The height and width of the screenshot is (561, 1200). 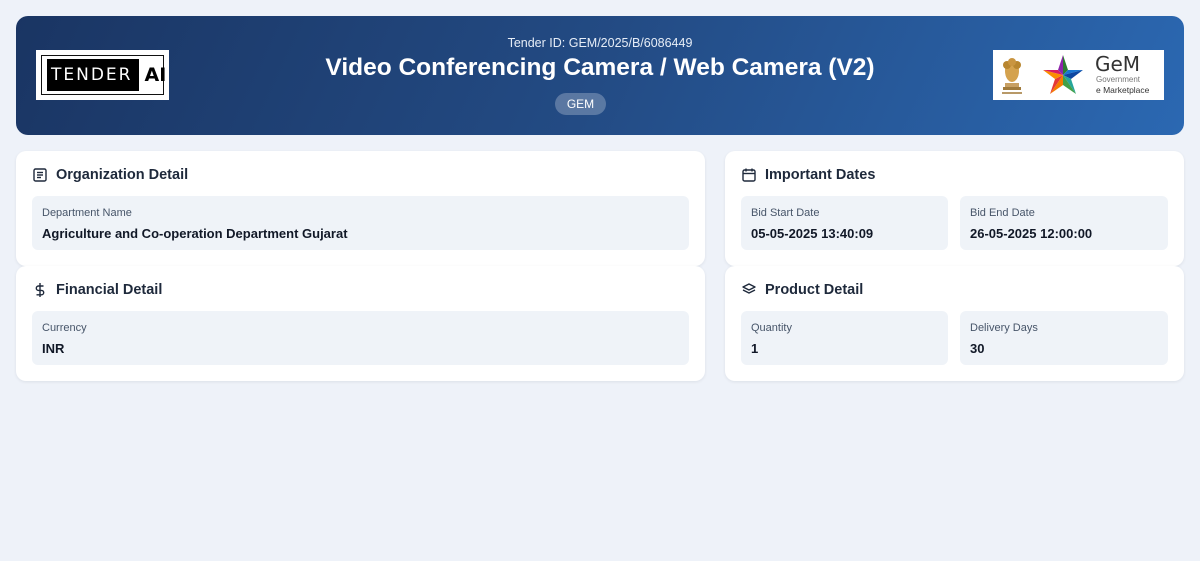 What do you see at coordinates (53, 348) in the screenshot?
I see `currency-value: INR` at bounding box center [53, 348].